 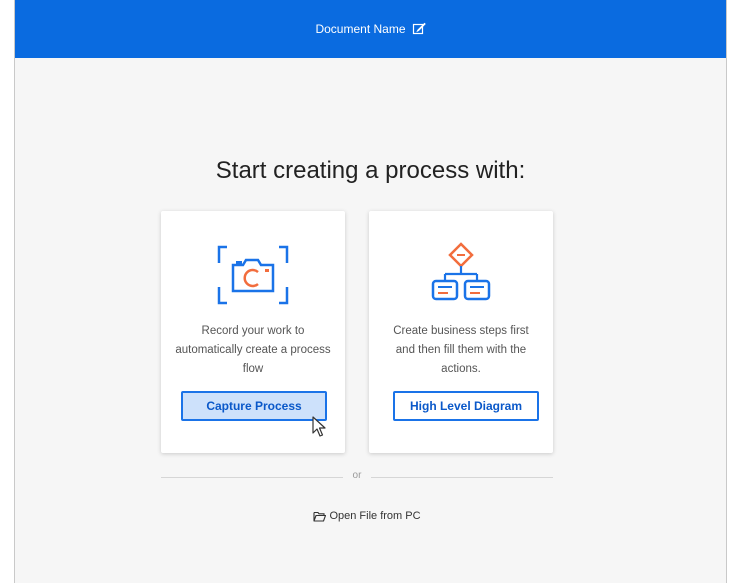 I want to click on camera-capture-illustration, so click(x=253, y=276).